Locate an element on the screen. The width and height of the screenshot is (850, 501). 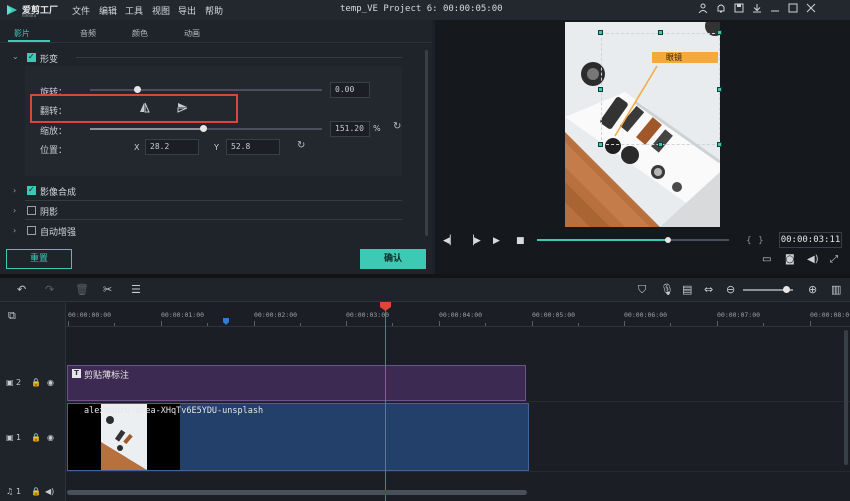
stop-icon: ■ is located at coordinates (520, 241).